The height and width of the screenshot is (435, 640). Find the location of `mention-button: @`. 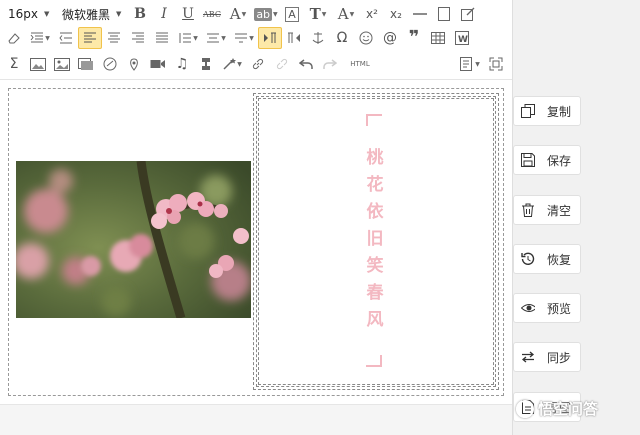

mention-button: @ is located at coordinates (390, 38).